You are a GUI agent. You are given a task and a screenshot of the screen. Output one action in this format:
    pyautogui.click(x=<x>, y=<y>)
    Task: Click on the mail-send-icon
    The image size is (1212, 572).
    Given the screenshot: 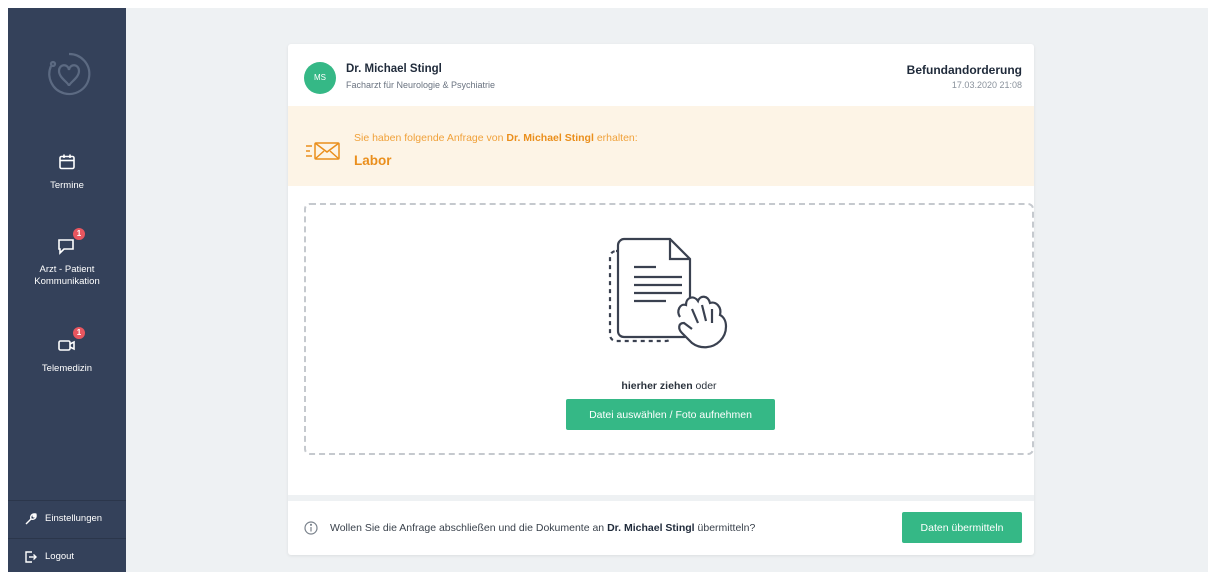 What is the action you would take?
    pyautogui.click(x=323, y=151)
    